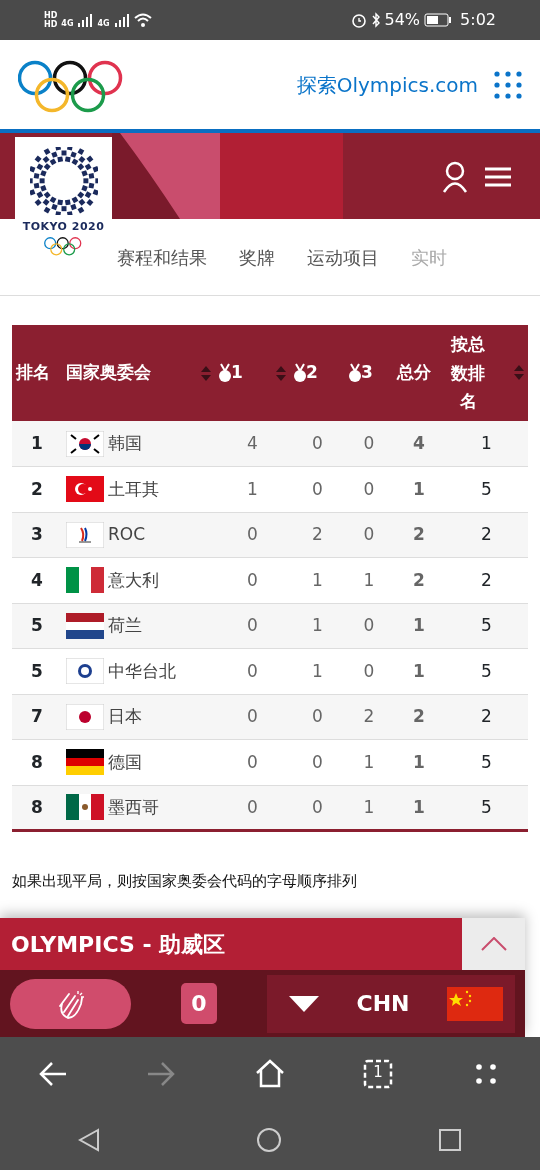 The width and height of the screenshot is (540, 1170). I want to click on country-name: ROC, so click(127, 534).